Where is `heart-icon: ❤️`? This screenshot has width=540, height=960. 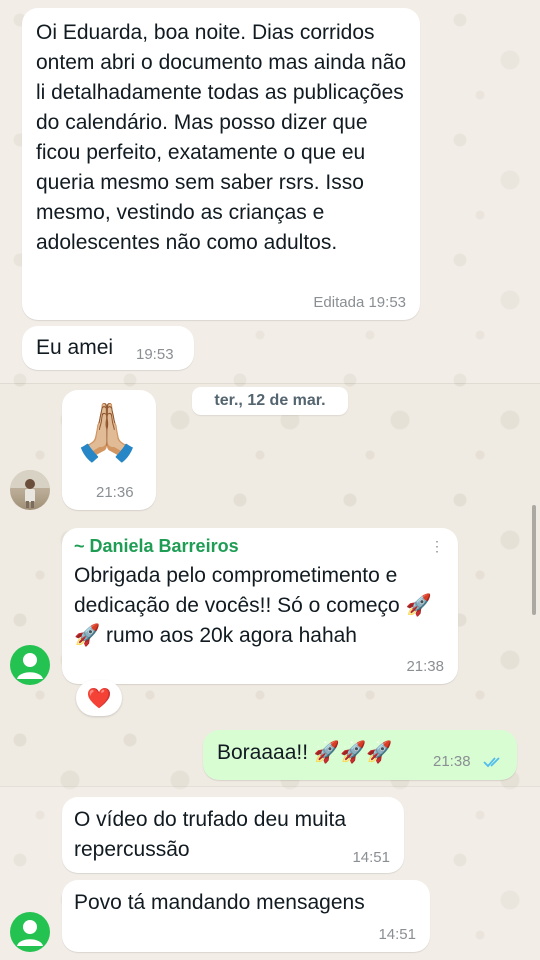 heart-icon: ❤️ is located at coordinates (99, 698).